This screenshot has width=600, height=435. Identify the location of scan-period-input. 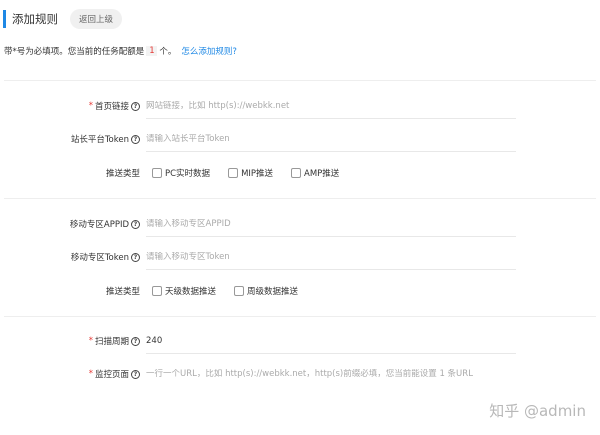
(331, 341).